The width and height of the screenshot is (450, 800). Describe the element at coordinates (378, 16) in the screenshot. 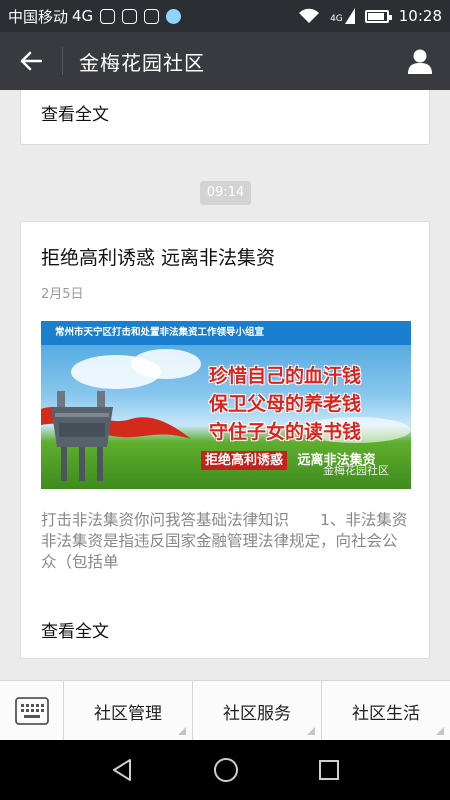

I see `battery-icon` at that location.